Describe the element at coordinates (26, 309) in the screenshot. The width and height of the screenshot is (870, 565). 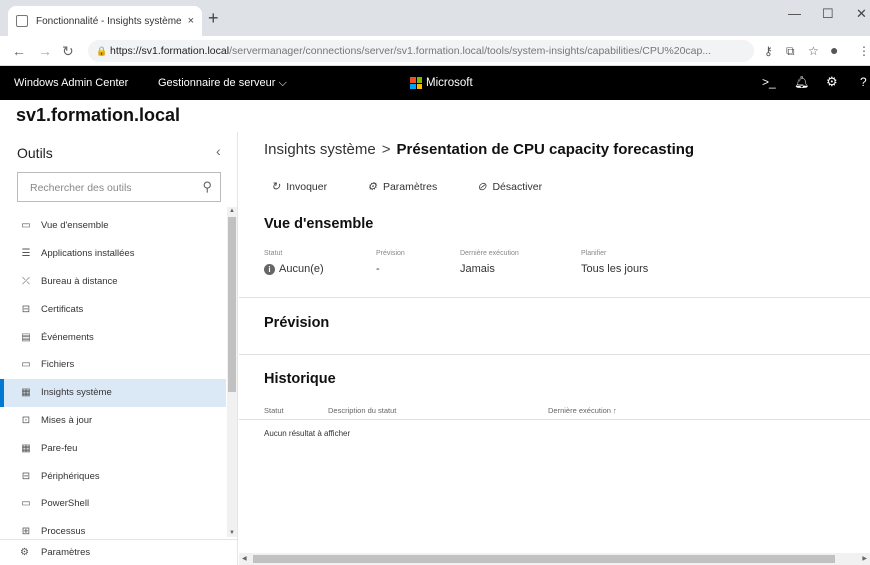
I see `certificate-icon: ⊟` at that location.